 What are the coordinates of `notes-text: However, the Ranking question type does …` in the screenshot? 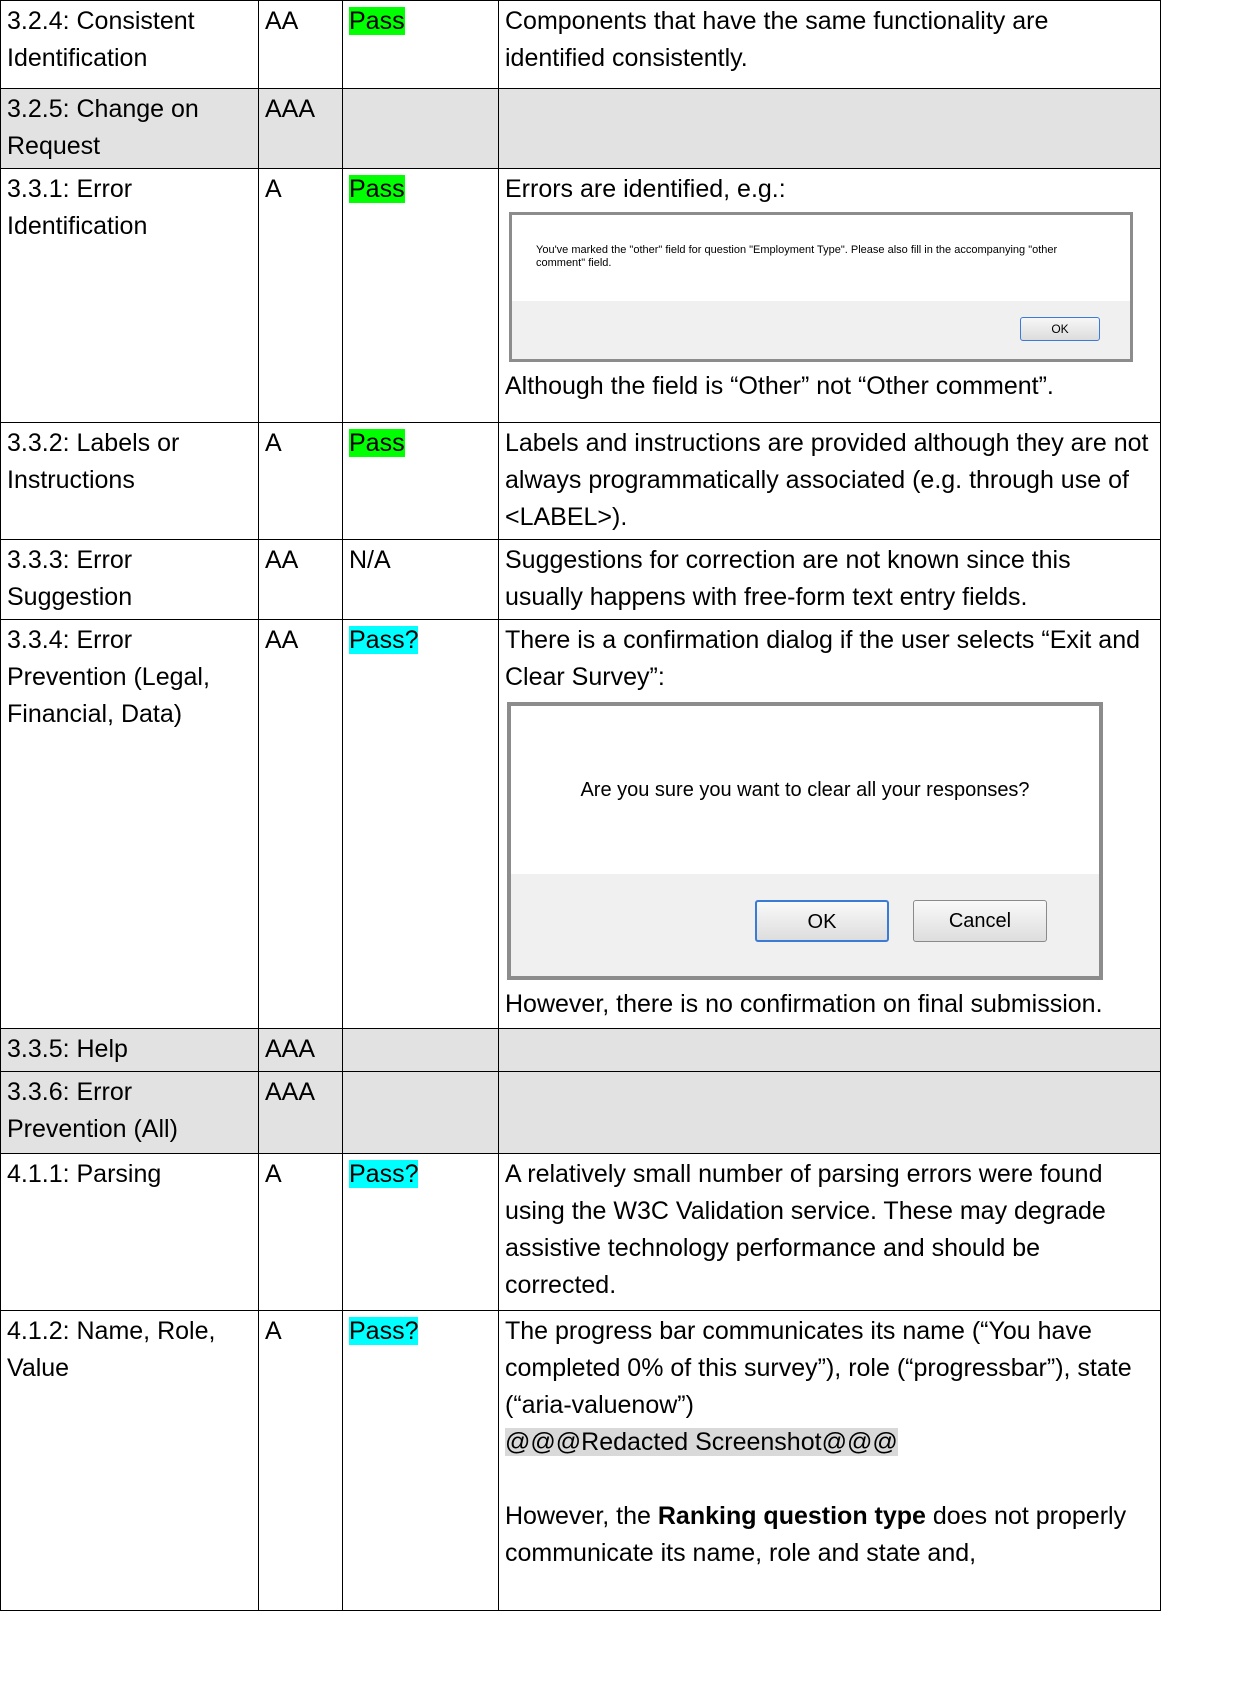 It's located at (829, 1535).